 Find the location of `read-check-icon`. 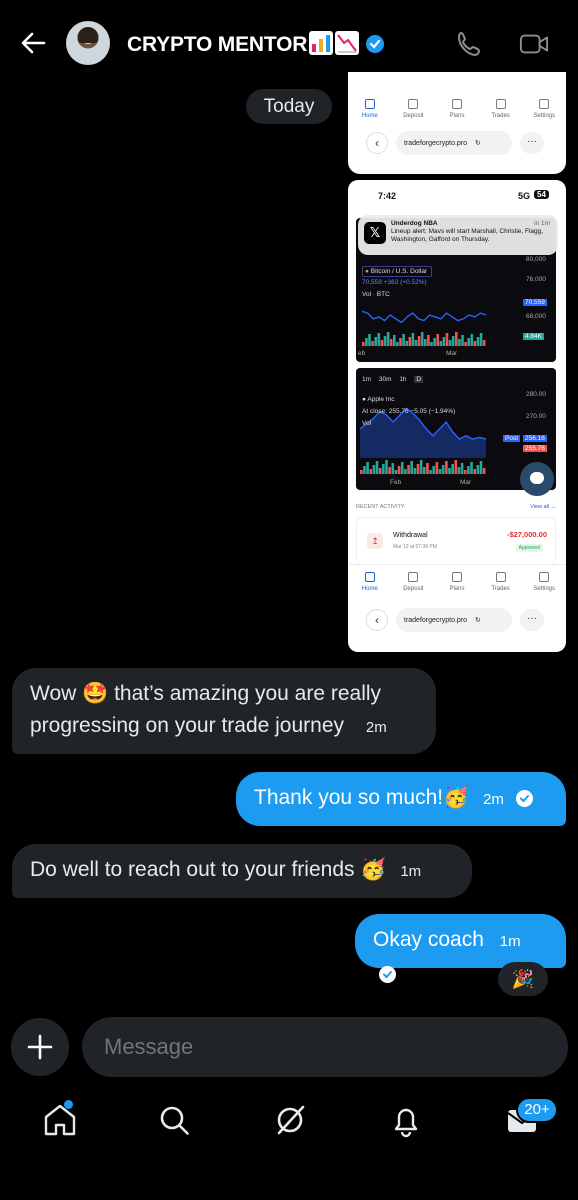

read-check-icon is located at coordinates (387, 974).